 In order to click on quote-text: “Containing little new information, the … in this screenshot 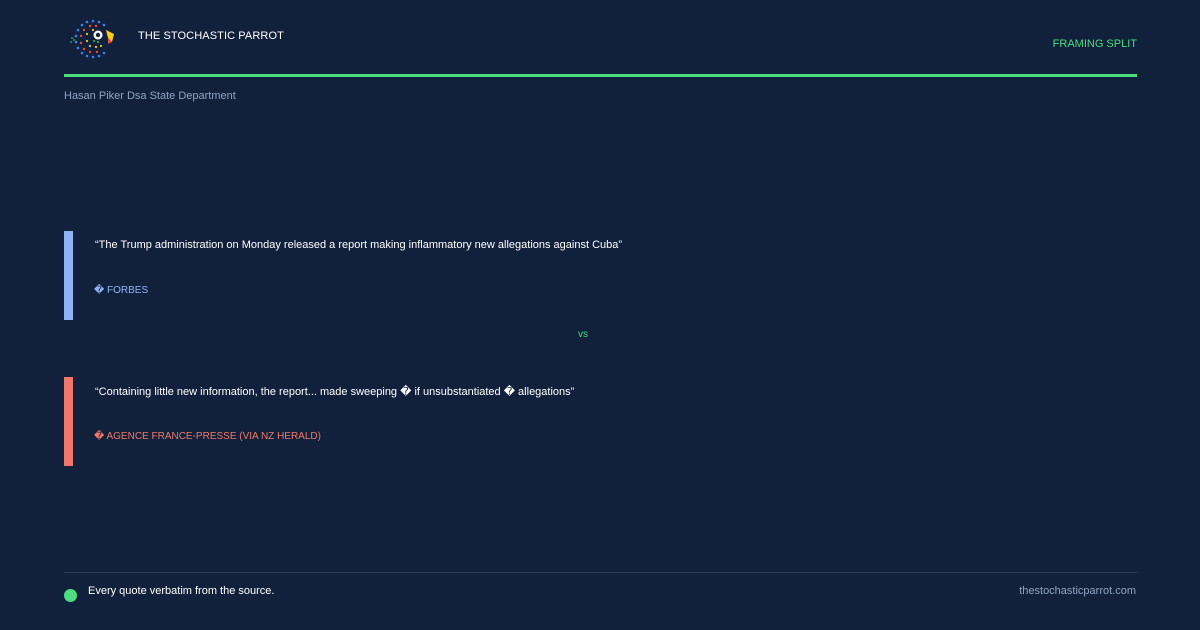, I will do `click(335, 392)`.